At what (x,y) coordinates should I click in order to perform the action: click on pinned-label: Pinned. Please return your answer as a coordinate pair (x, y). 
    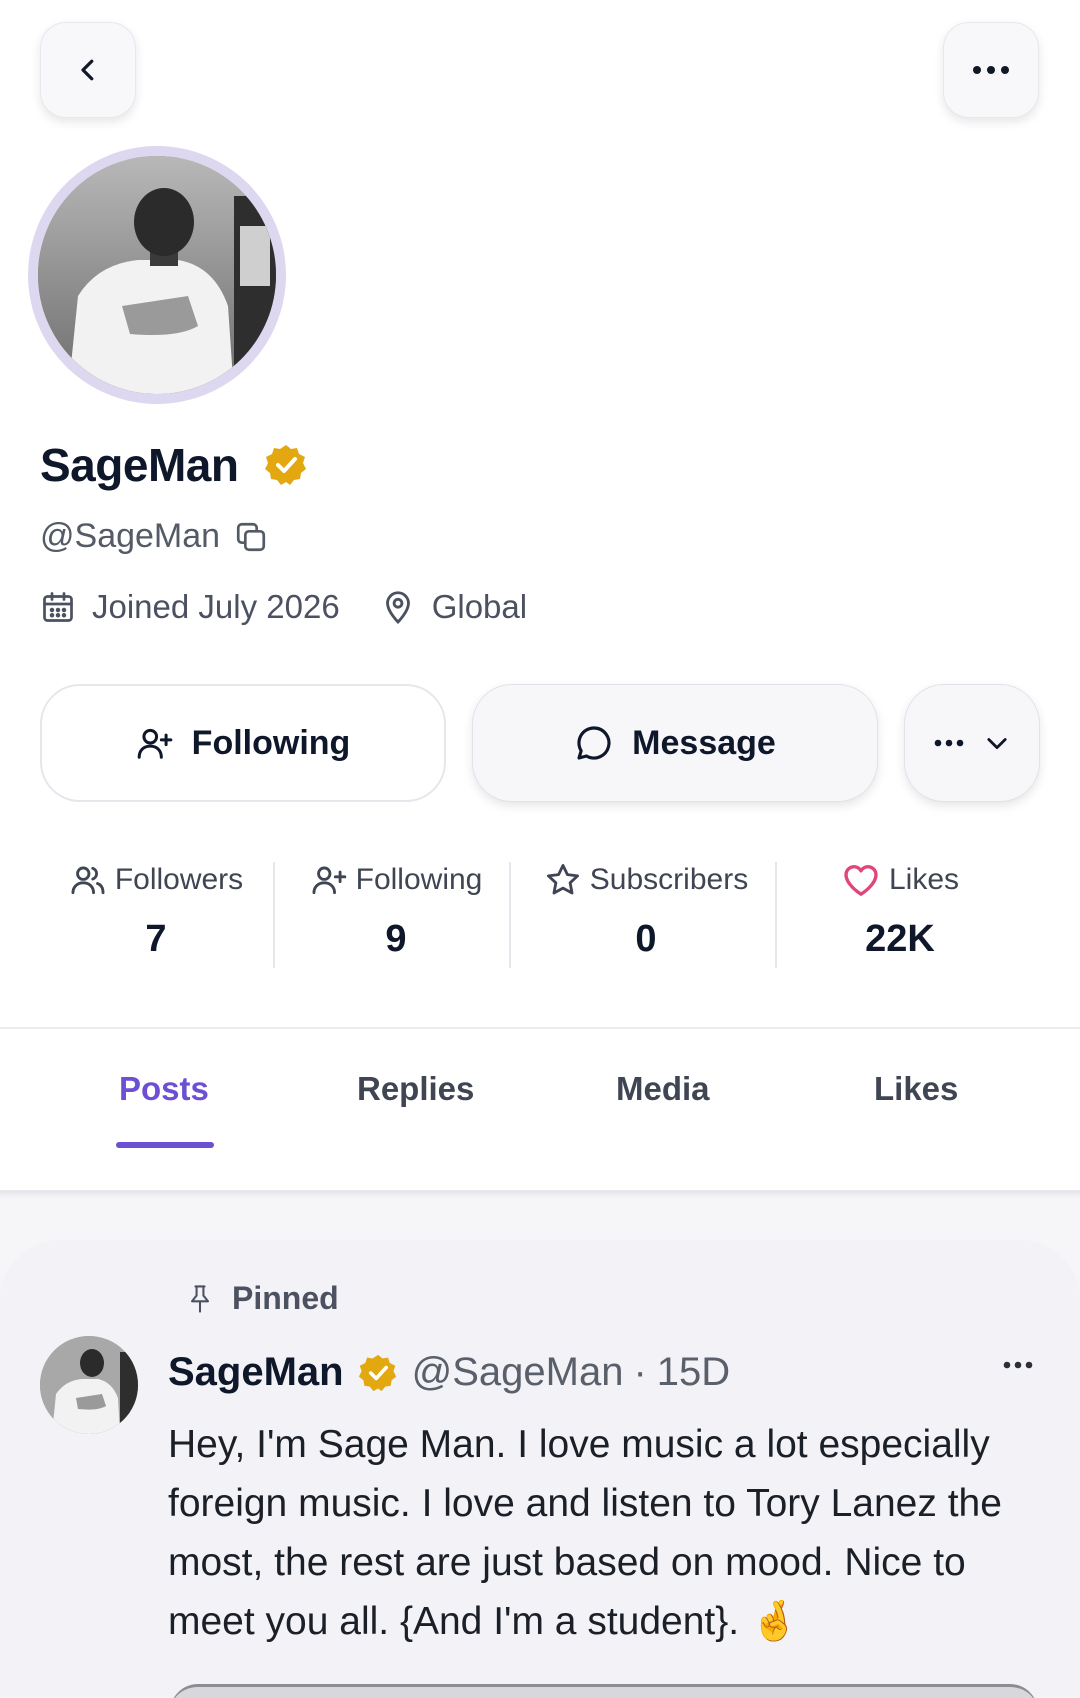
    Looking at the image, I should click on (285, 1298).